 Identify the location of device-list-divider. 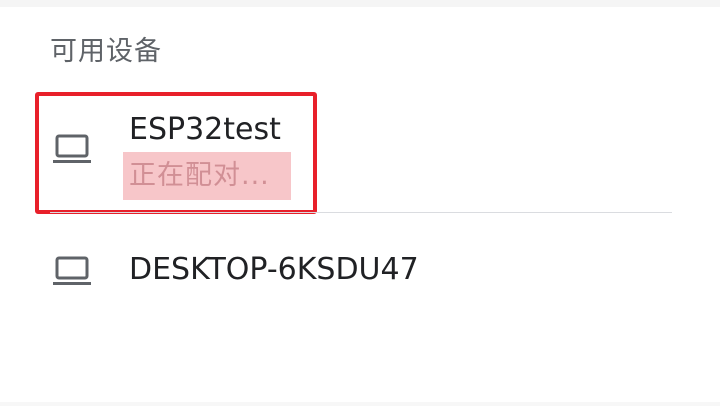
(361, 212).